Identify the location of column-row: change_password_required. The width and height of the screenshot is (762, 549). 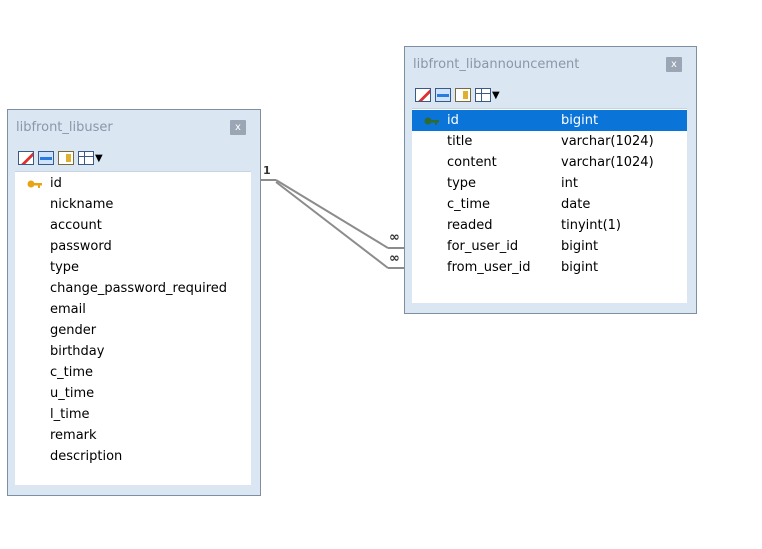
(133, 288).